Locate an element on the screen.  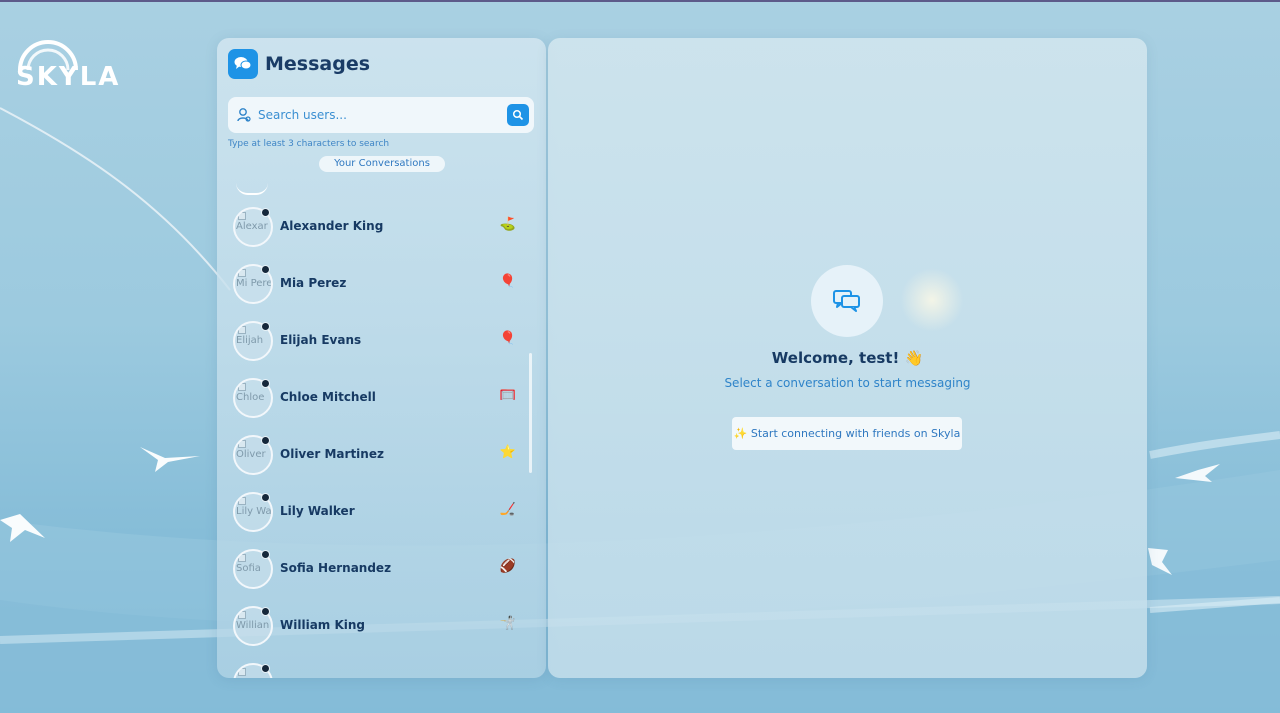
avatar-alt-text: Alexar is located at coordinates (252, 226).